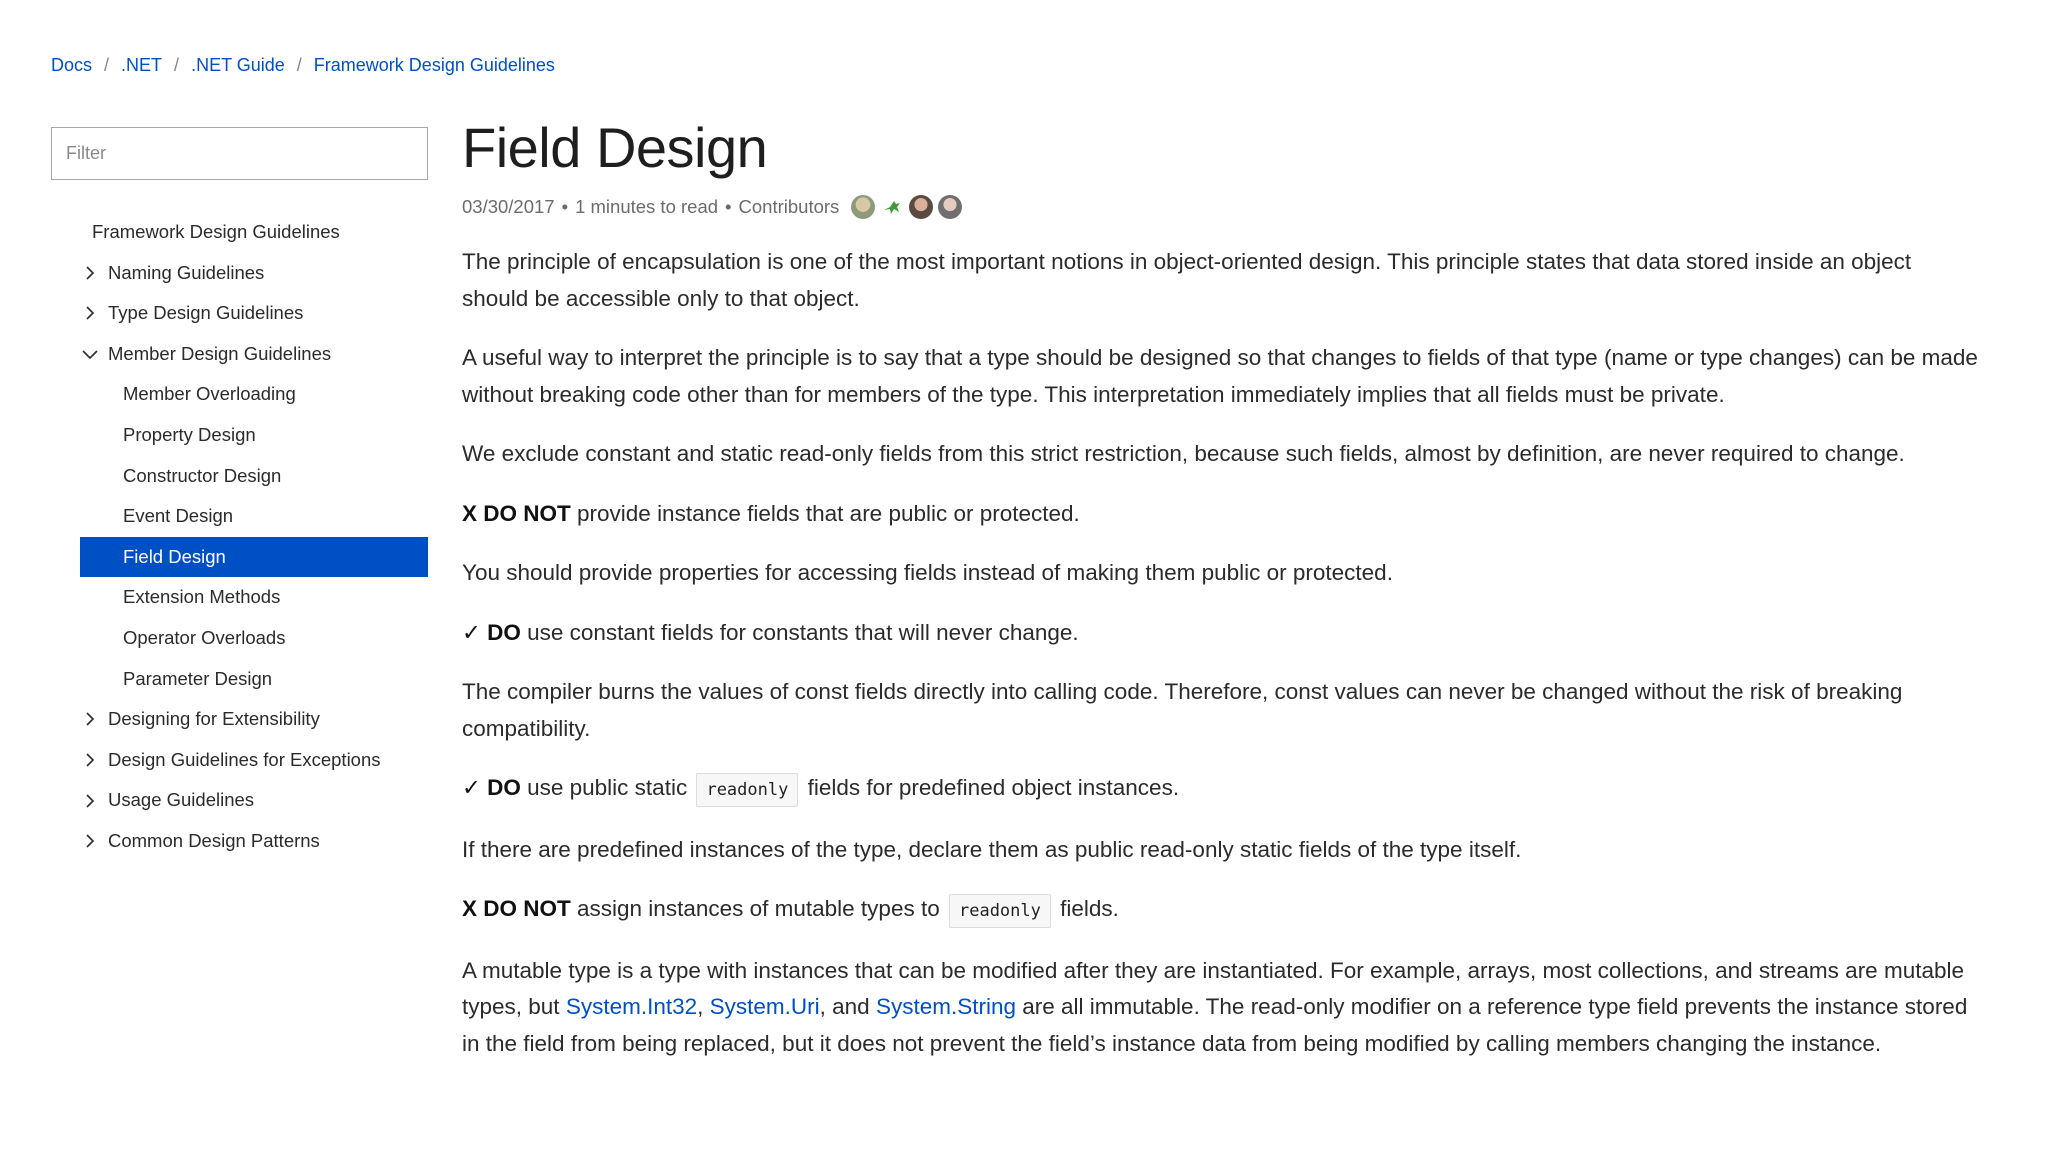  Describe the element at coordinates (907, 207) in the screenshot. I see `contributor-avatars` at that location.